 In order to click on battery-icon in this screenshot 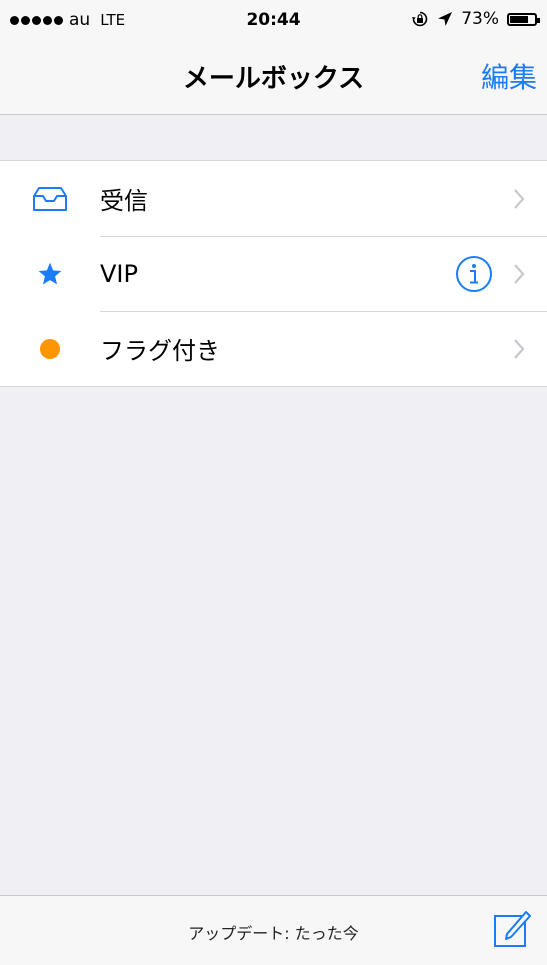, I will do `click(523, 19)`.